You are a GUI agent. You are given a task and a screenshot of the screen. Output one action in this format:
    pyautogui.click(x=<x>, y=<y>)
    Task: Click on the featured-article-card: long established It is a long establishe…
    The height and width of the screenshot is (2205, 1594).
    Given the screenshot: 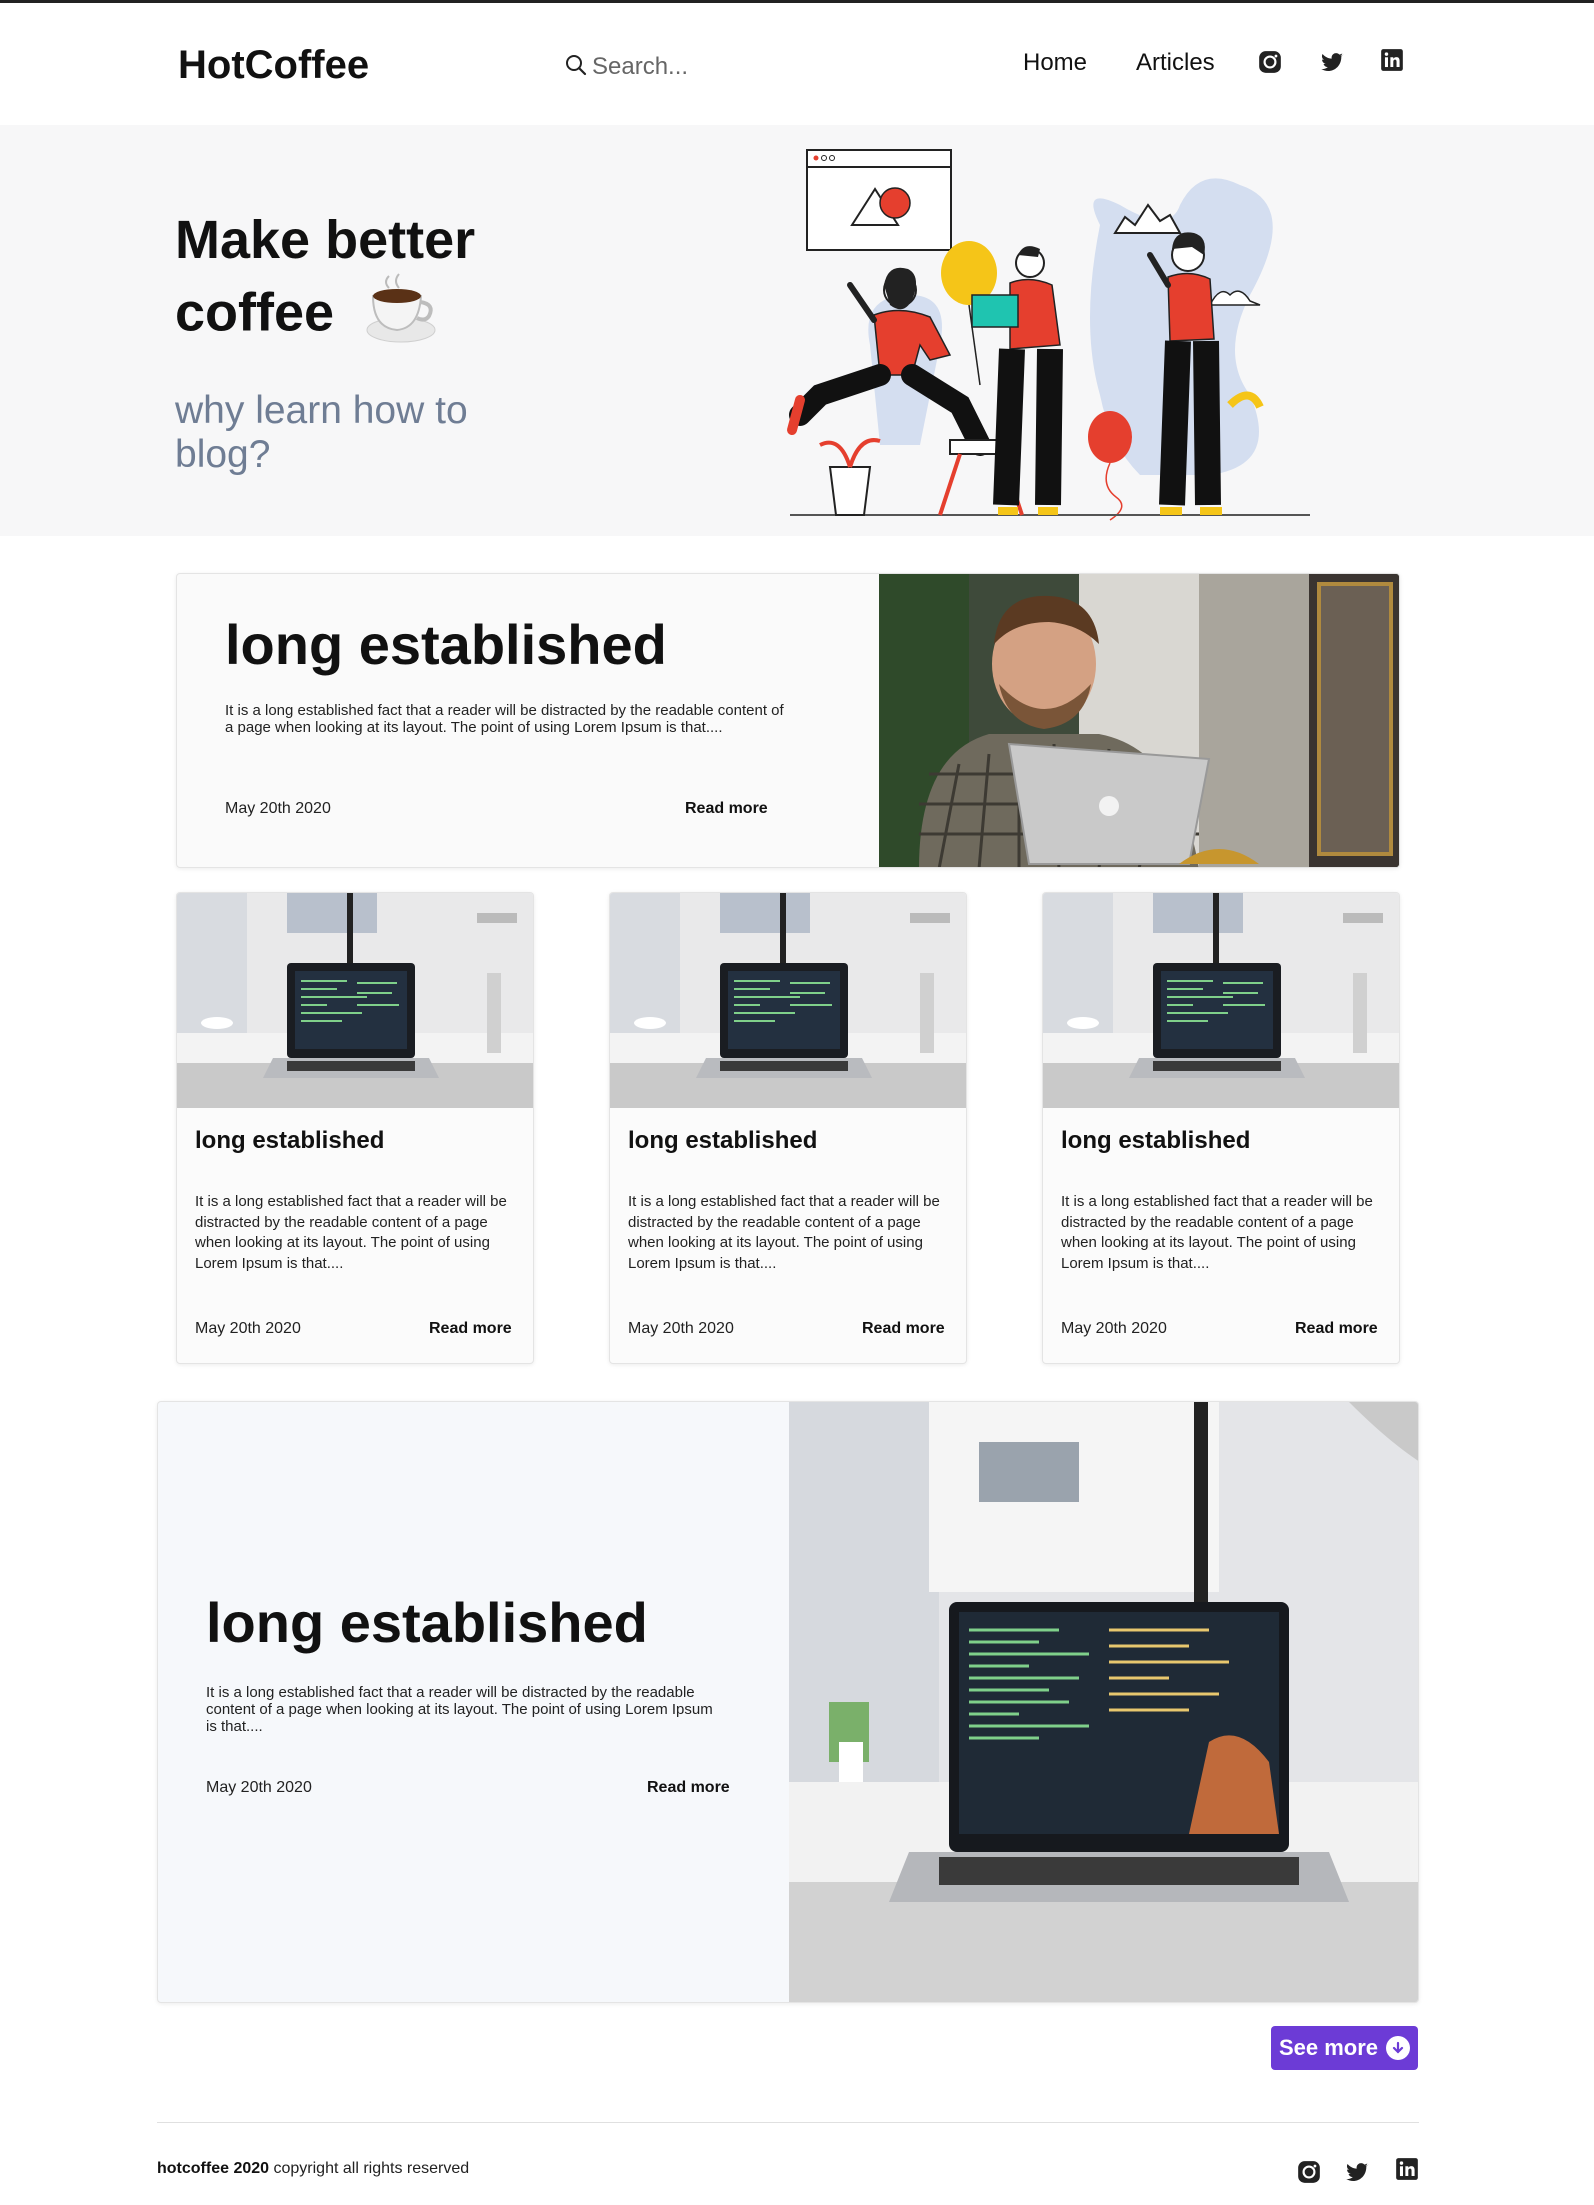 What is the action you would take?
    pyautogui.click(x=788, y=720)
    